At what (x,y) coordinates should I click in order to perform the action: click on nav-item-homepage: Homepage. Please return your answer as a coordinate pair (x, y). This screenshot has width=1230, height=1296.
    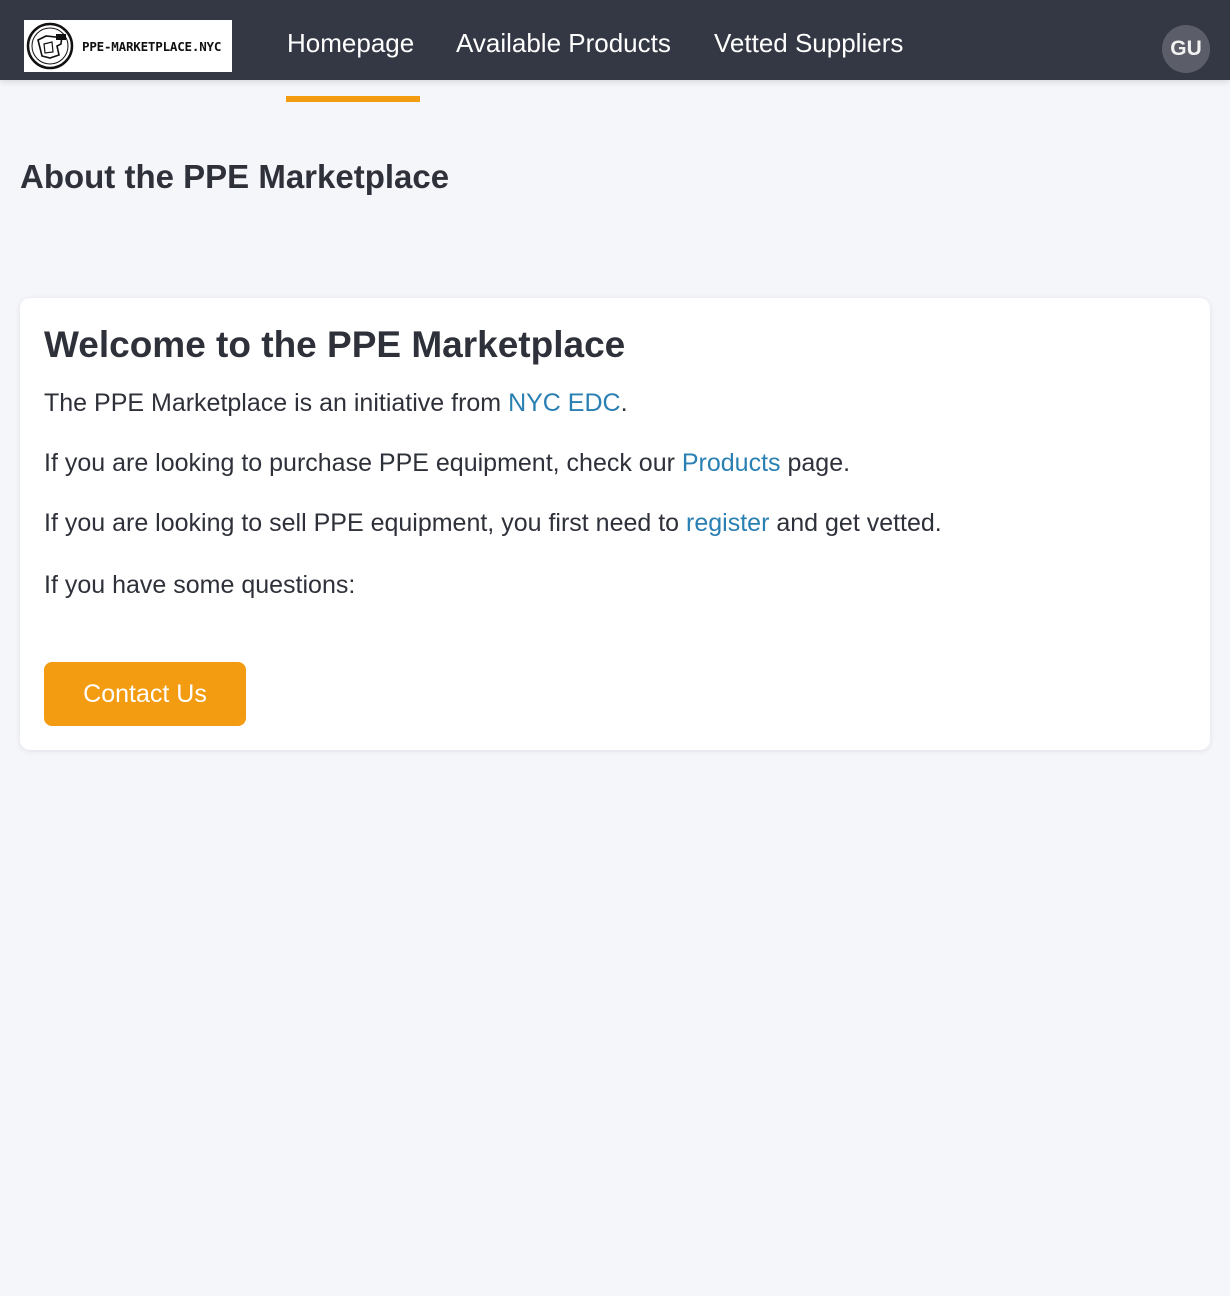
    Looking at the image, I should click on (350, 43).